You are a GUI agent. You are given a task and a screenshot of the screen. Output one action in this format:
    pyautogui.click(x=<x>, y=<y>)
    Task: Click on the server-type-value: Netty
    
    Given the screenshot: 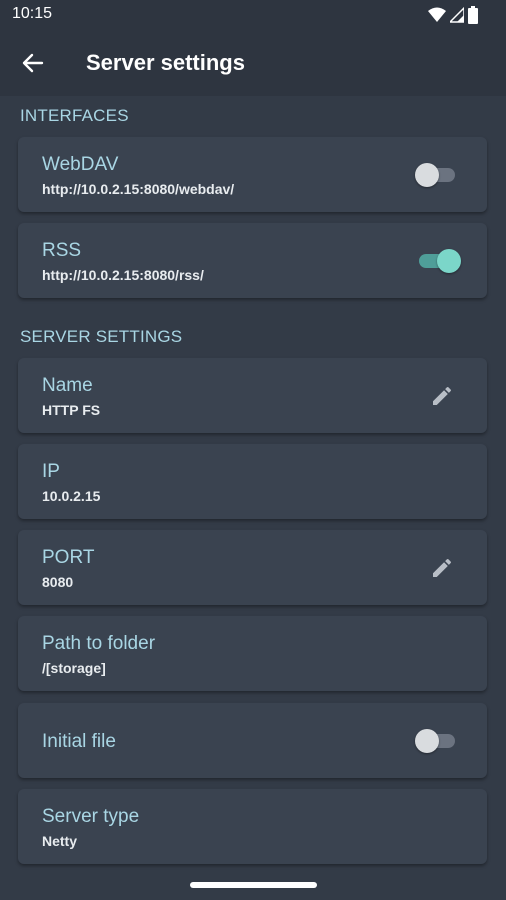 What is the action you would take?
    pyautogui.click(x=60, y=841)
    